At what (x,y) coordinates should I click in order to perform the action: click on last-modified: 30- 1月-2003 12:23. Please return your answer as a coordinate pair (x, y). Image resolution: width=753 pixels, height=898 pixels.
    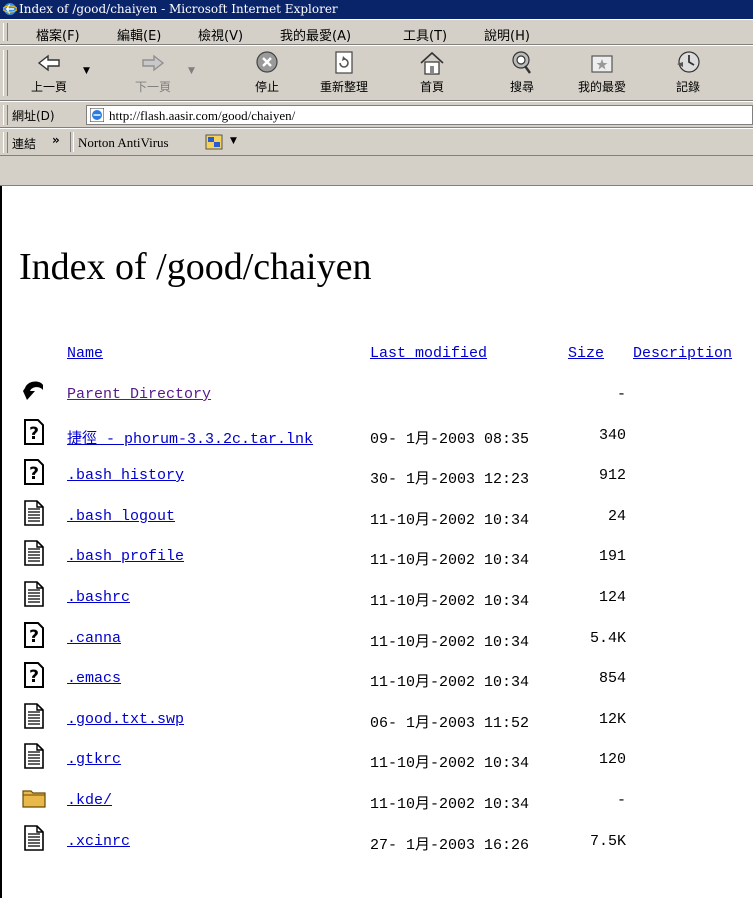
    Looking at the image, I should click on (450, 479).